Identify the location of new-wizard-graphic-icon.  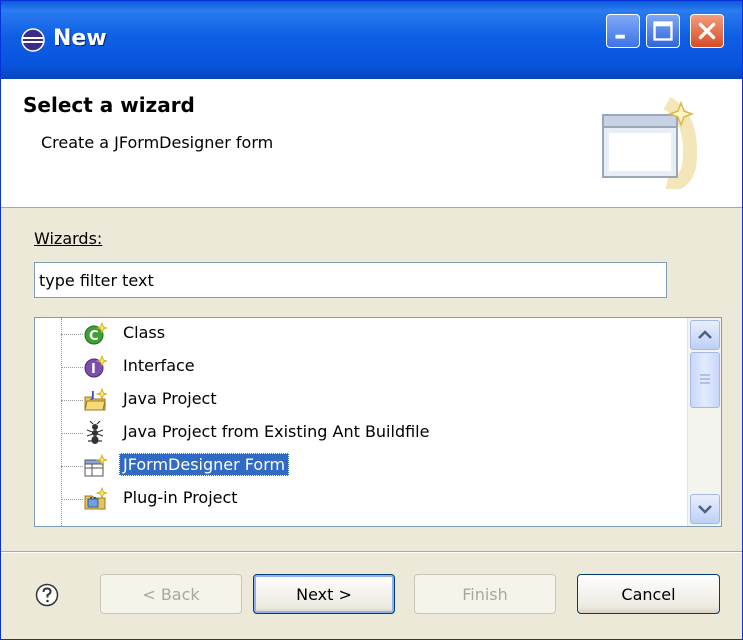
(649, 143).